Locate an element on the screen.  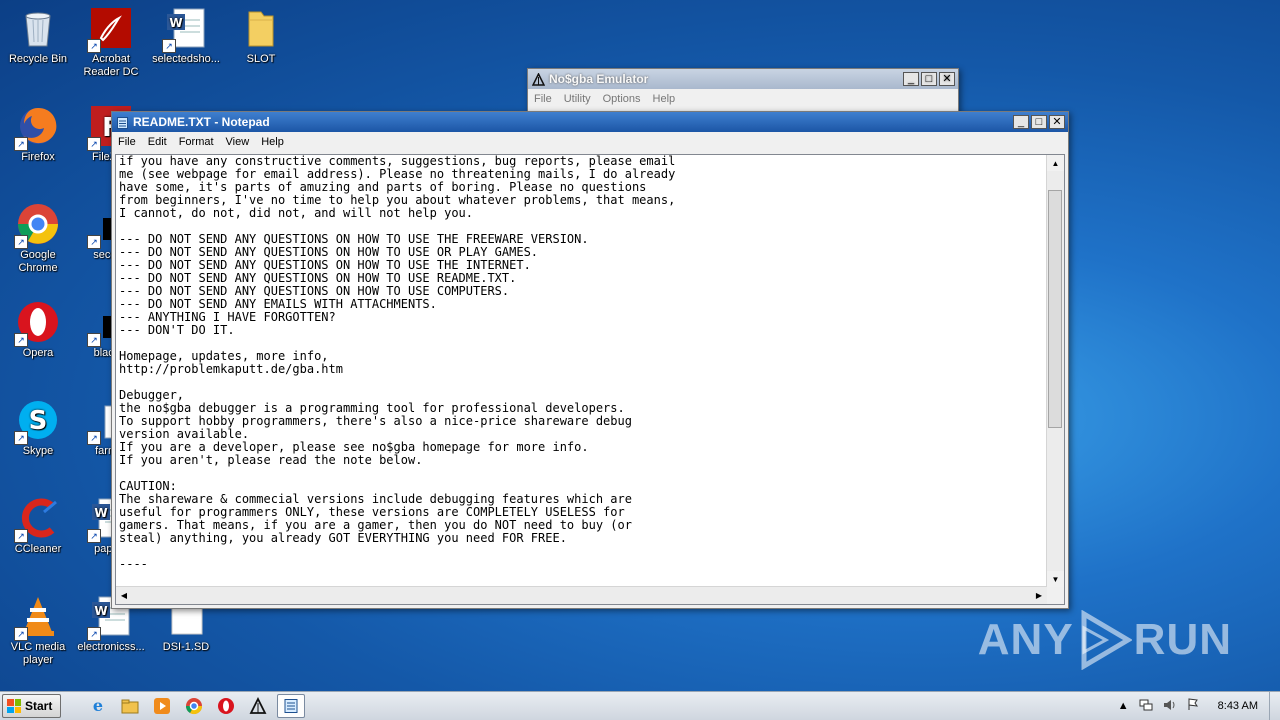
text-line: http://problemkaputt.de/gba.htm is located at coordinates (231, 369).